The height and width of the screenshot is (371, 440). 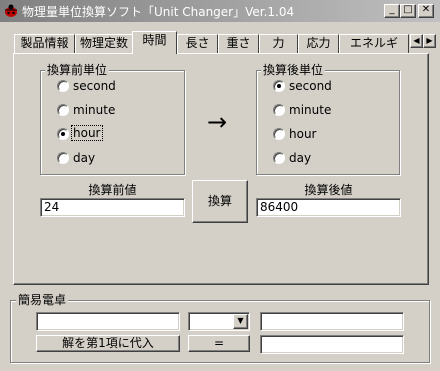 I want to click on tab-label: 物理定数, so click(x=103, y=43).